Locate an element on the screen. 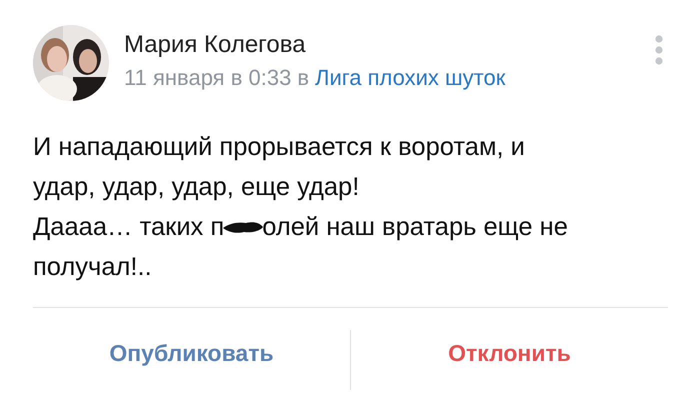  more-icon is located at coordinates (659, 50).